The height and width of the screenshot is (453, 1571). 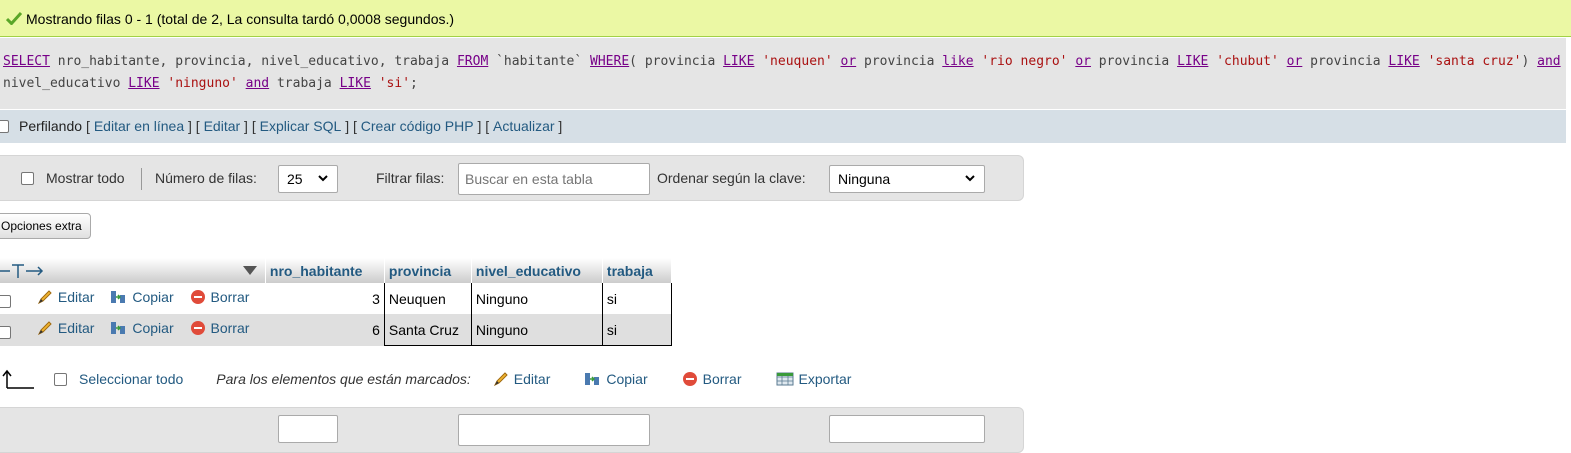 What do you see at coordinates (414, 83) in the screenshot?
I see `sql-text: ;` at bounding box center [414, 83].